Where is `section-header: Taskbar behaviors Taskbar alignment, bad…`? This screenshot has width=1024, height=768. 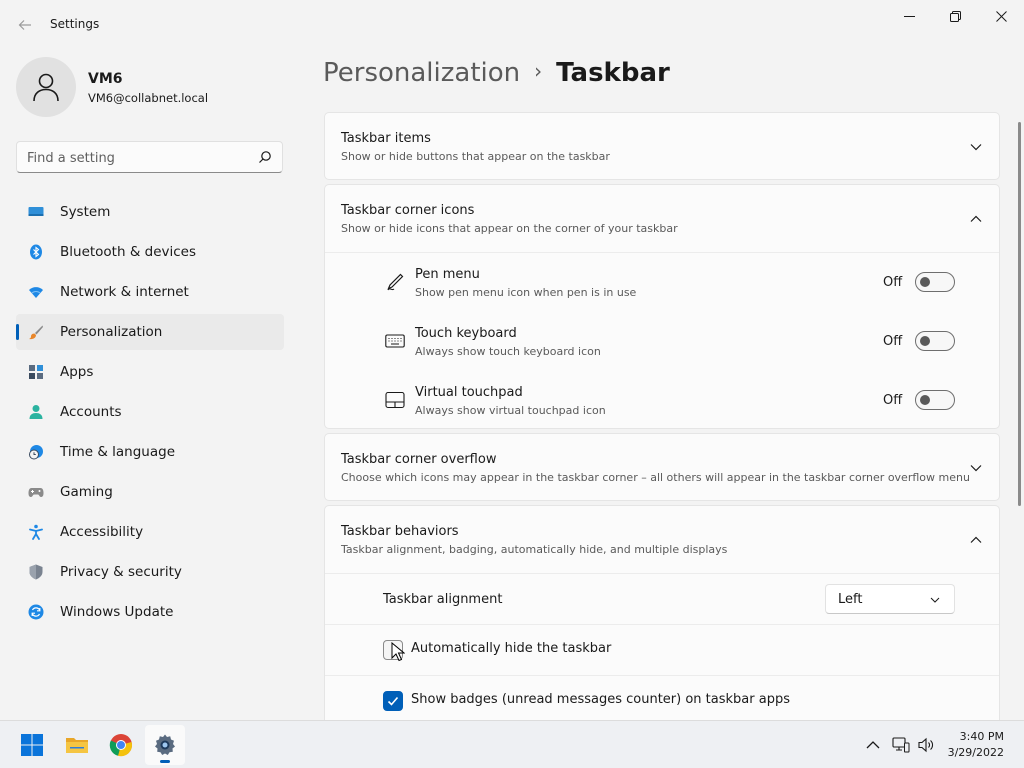 section-header: Taskbar behaviors Taskbar alignment, bad… is located at coordinates (662, 540).